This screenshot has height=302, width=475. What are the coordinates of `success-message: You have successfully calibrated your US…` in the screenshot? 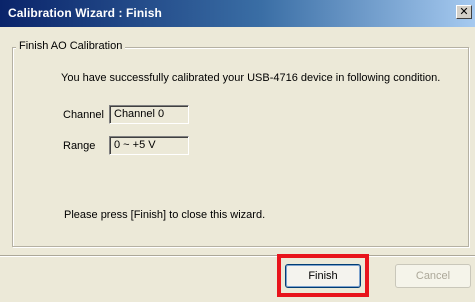 It's located at (251, 78).